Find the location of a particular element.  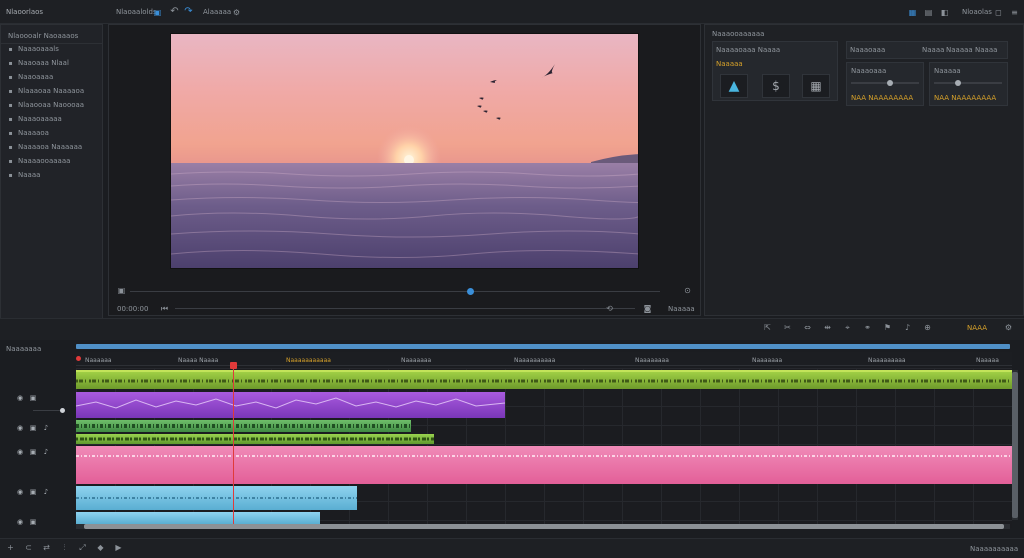

layout-icon: ▦ is located at coordinates (912, 12).